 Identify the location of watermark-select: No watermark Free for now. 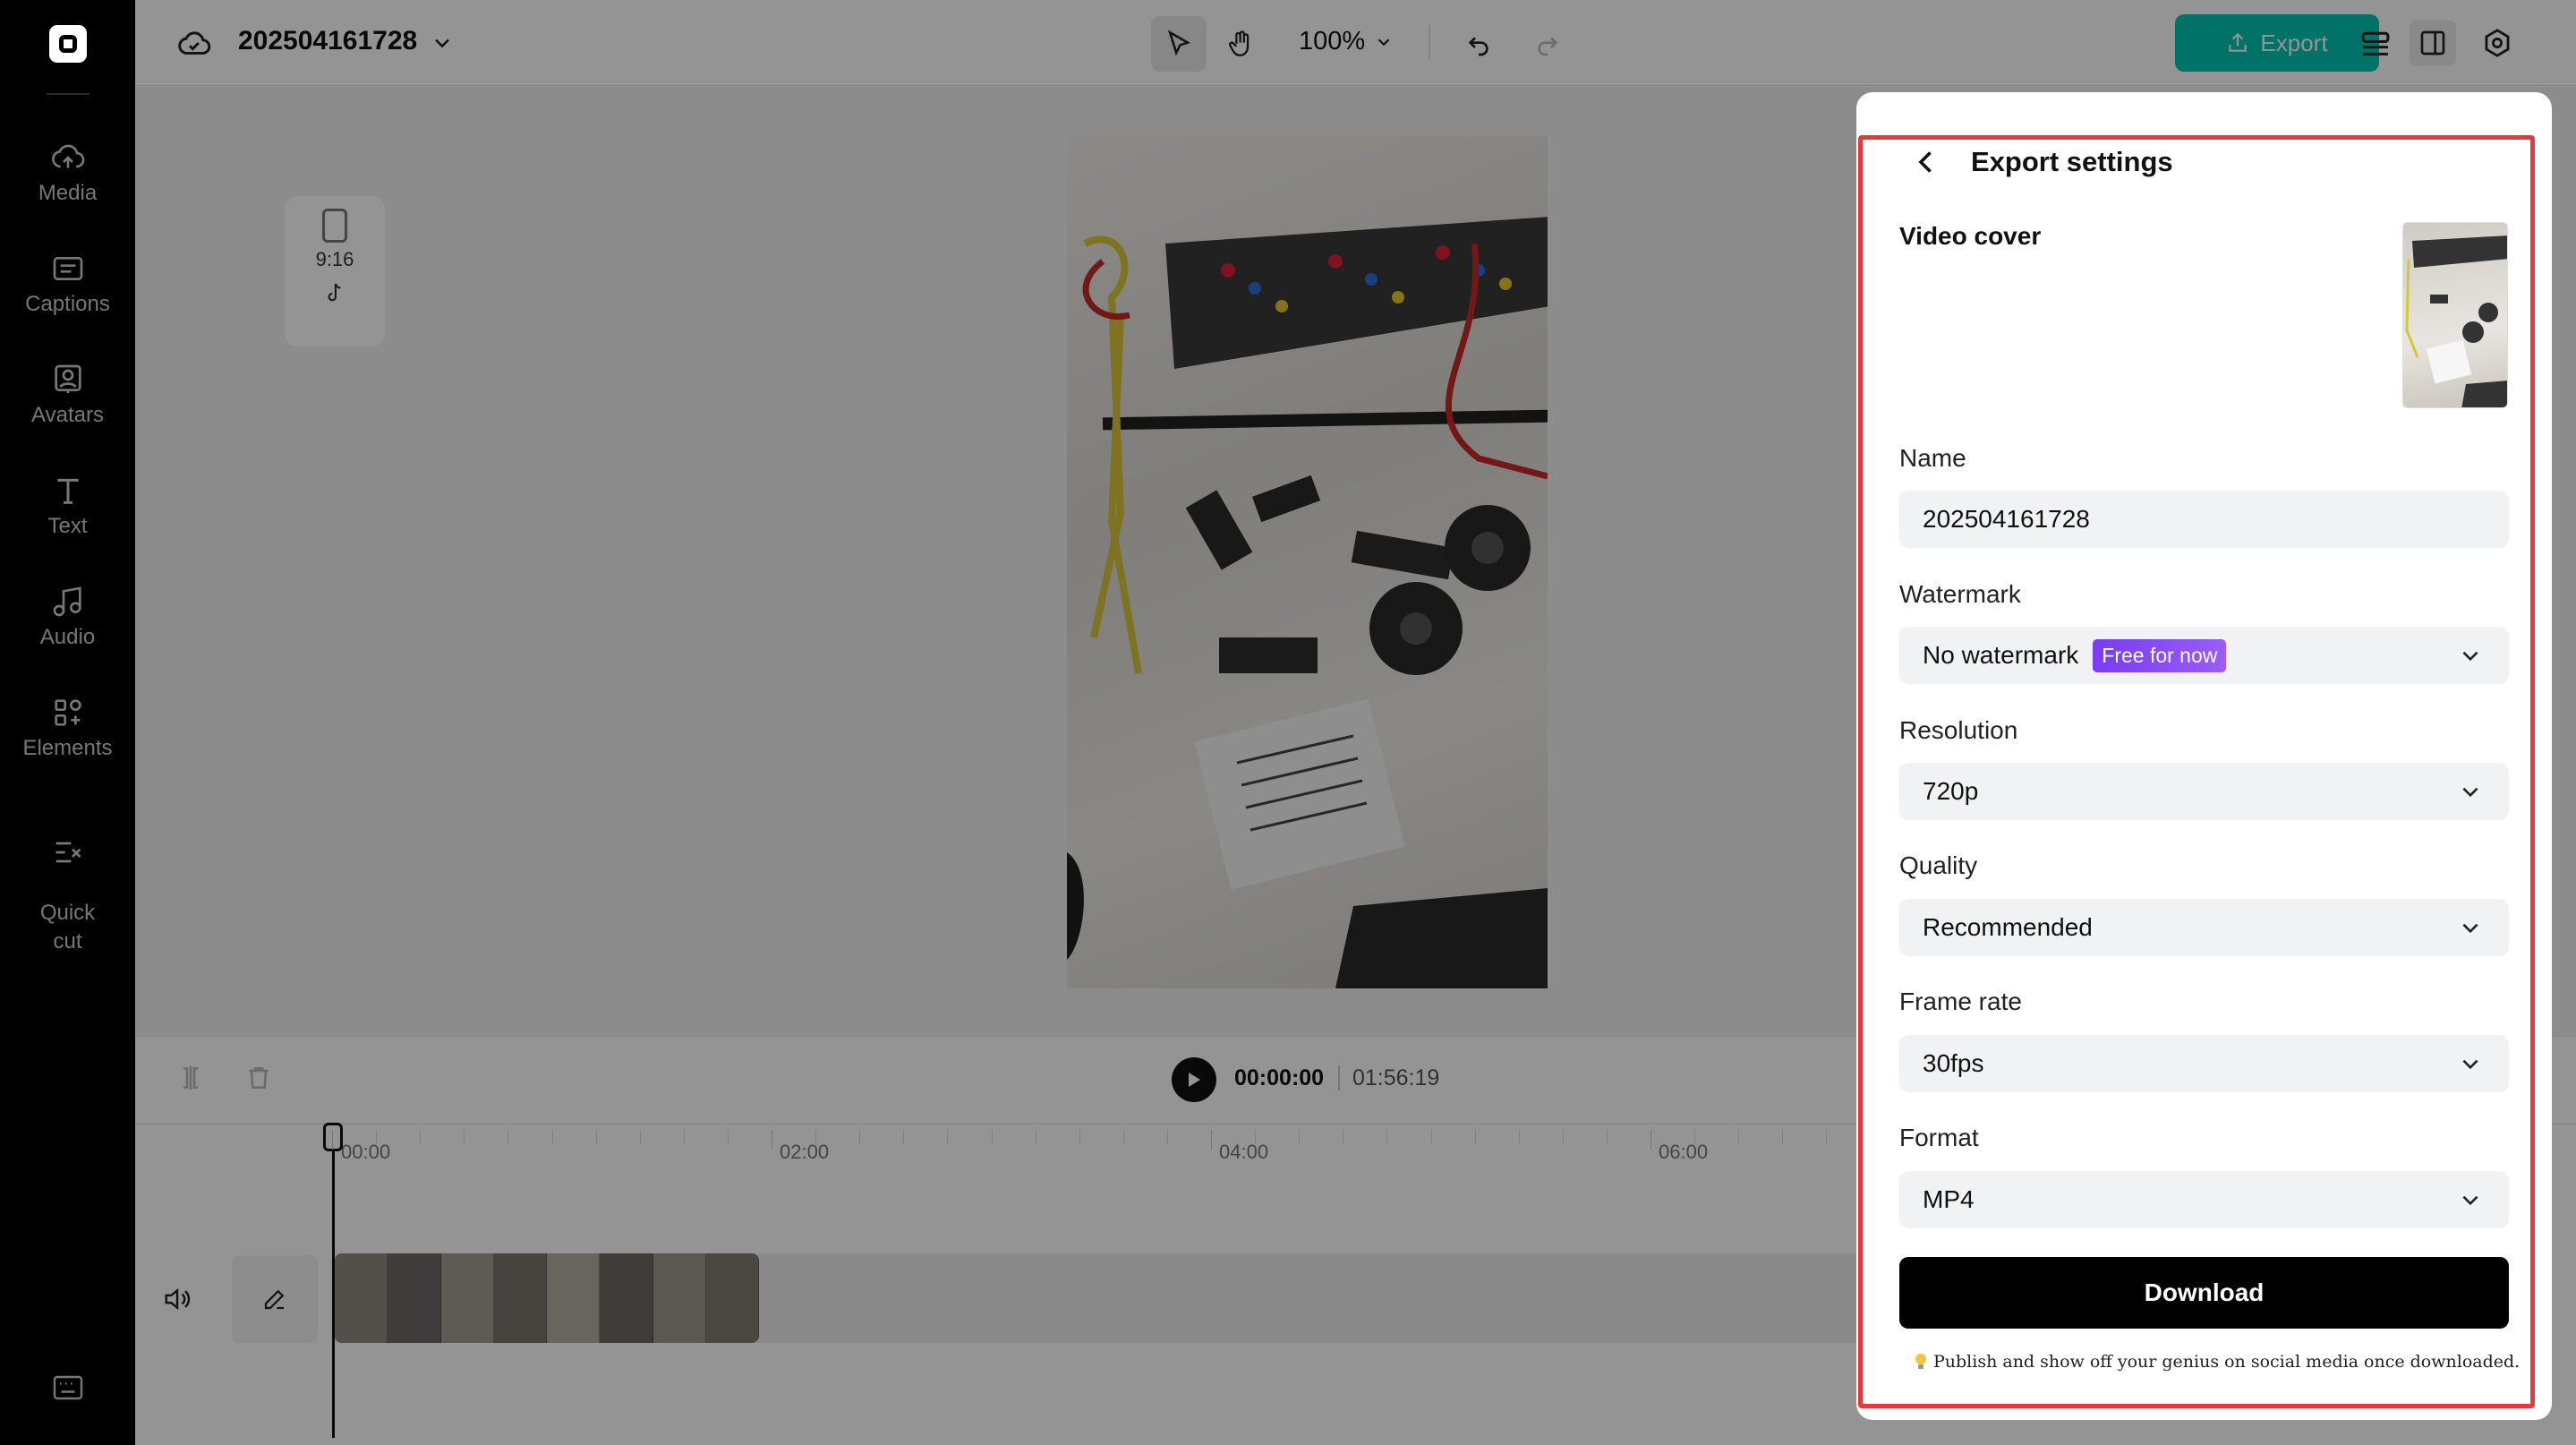
(2204, 655).